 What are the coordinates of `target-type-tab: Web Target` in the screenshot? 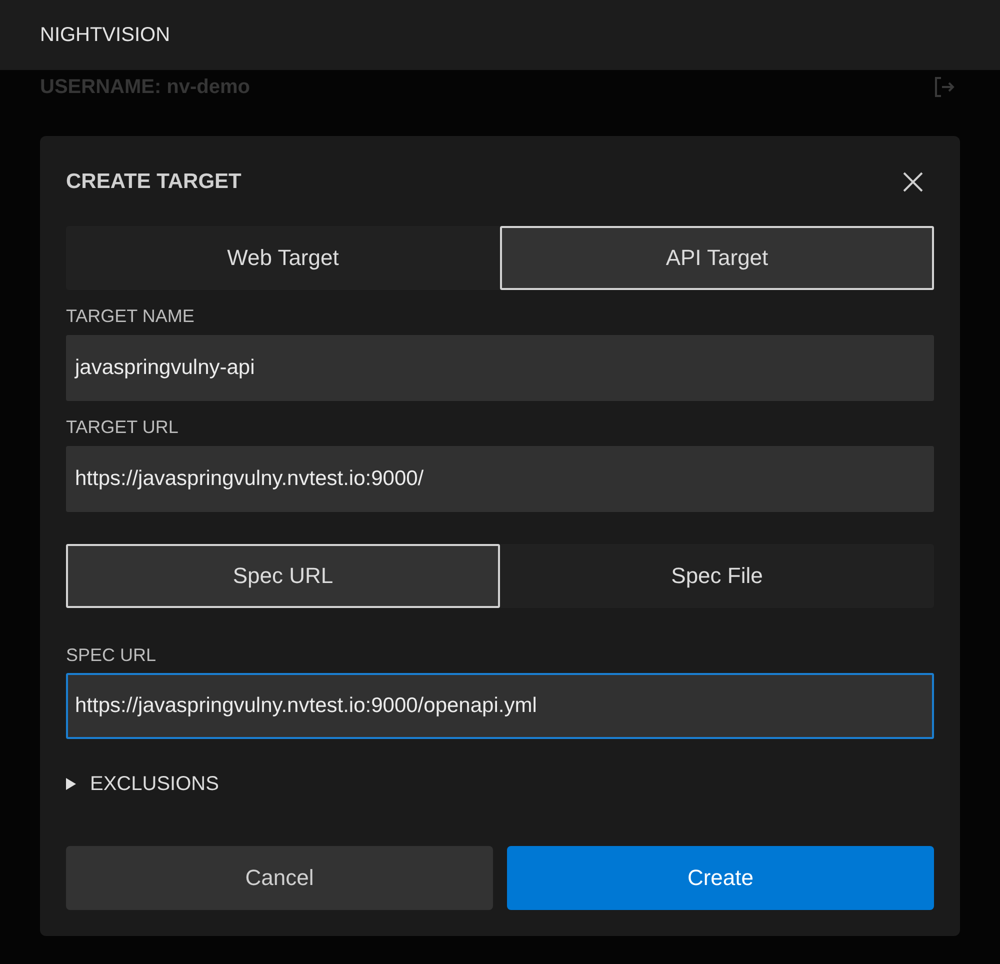 It's located at (283, 258).